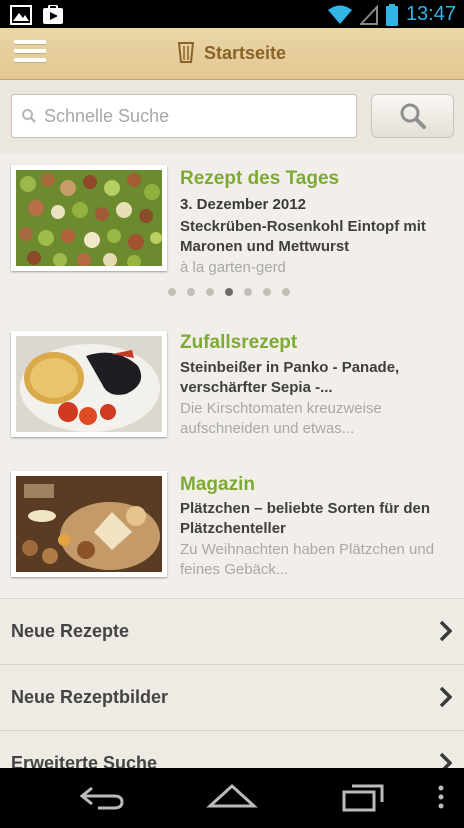 This screenshot has height=828, width=464. What do you see at coordinates (102, 797) in the screenshot?
I see `back-icon` at bounding box center [102, 797].